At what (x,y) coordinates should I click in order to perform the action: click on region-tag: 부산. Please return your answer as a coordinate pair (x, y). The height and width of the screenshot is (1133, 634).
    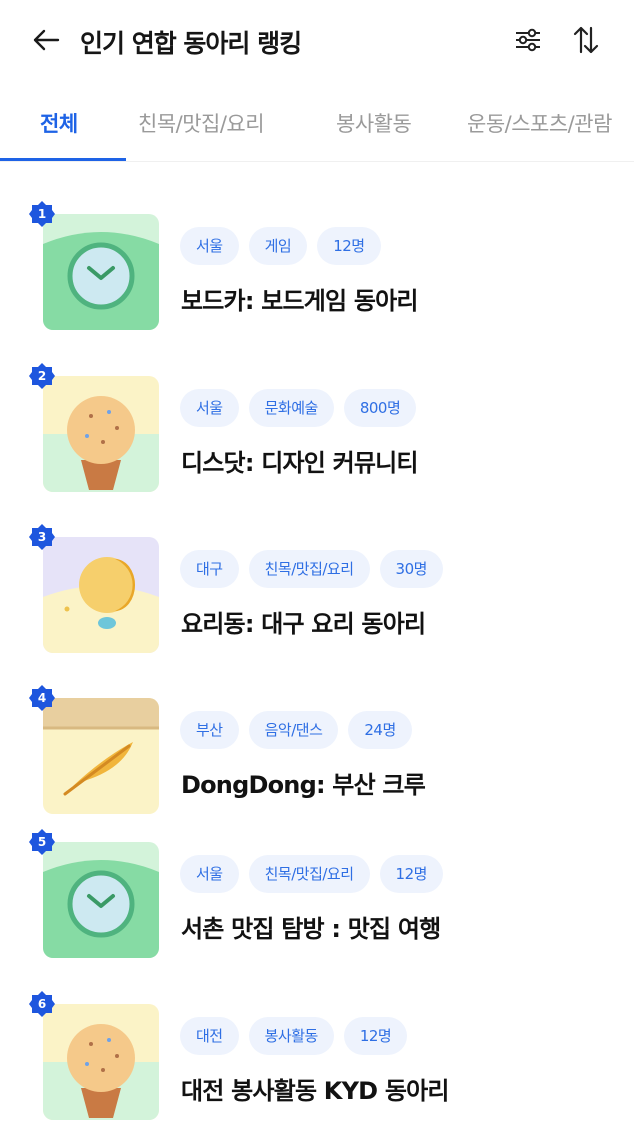
    Looking at the image, I should click on (209, 730).